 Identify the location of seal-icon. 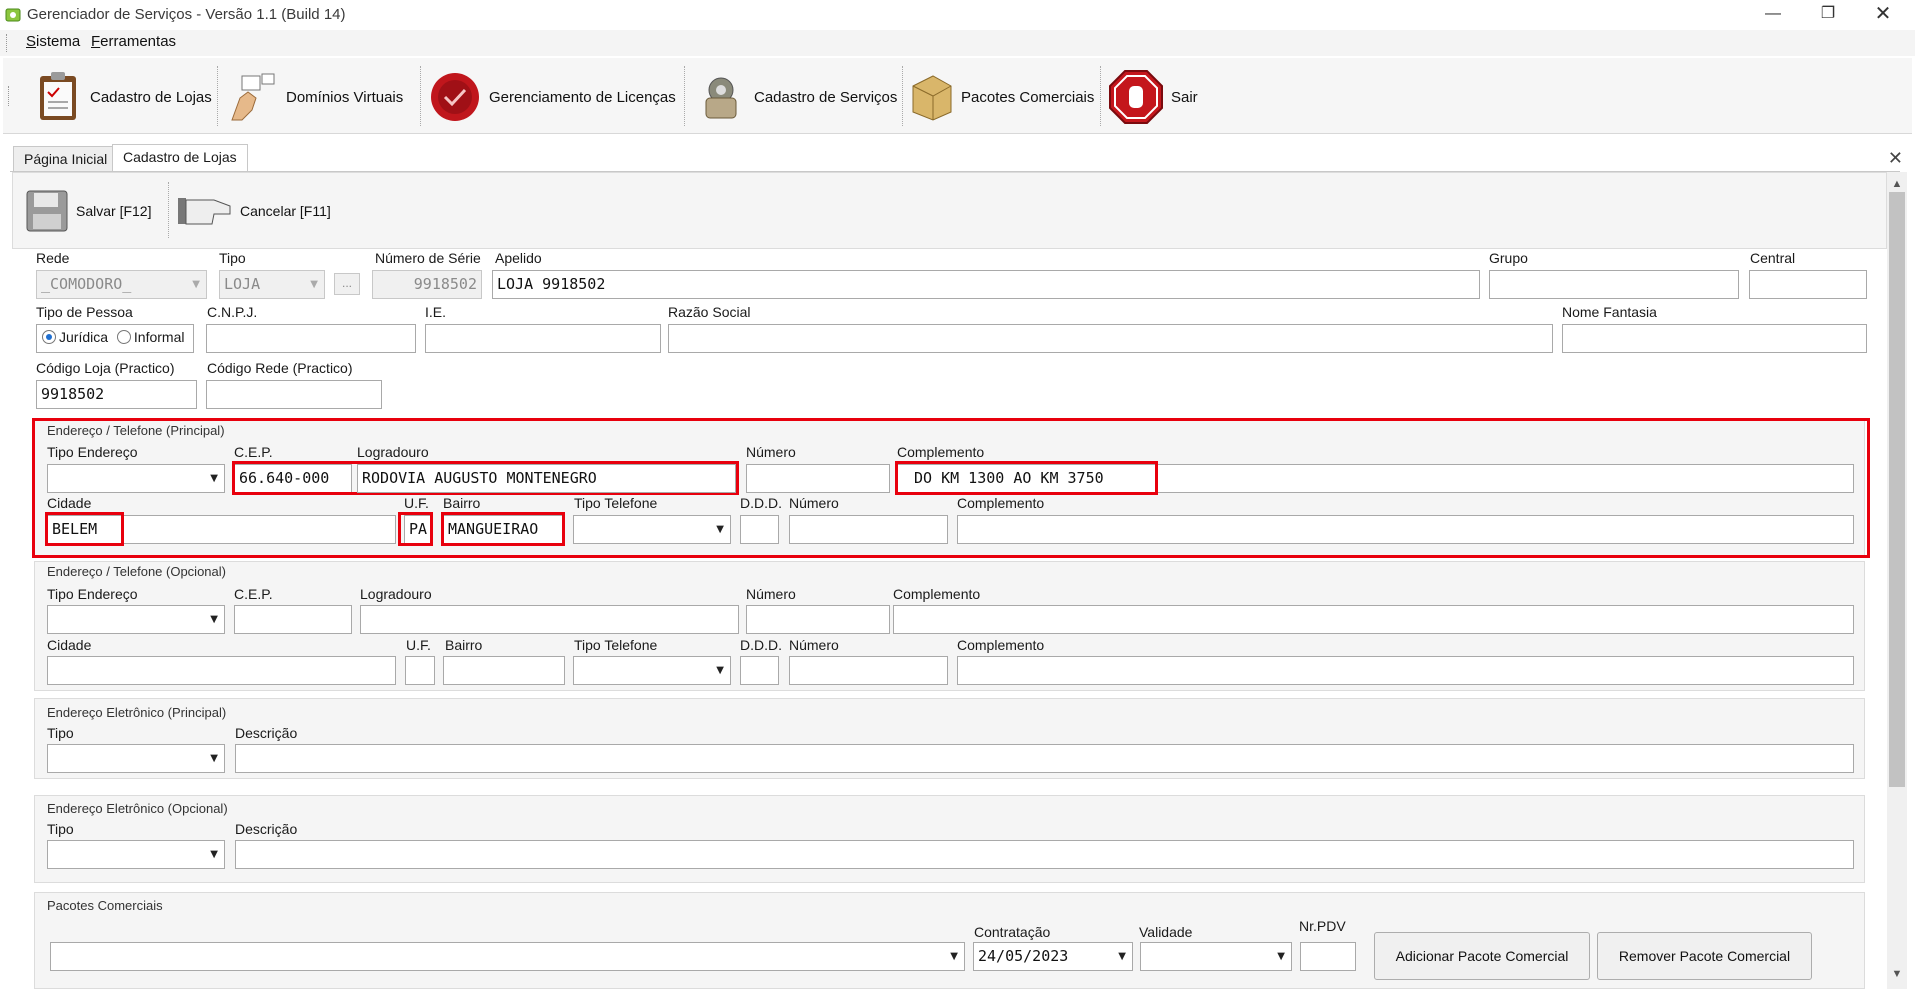
(455, 97).